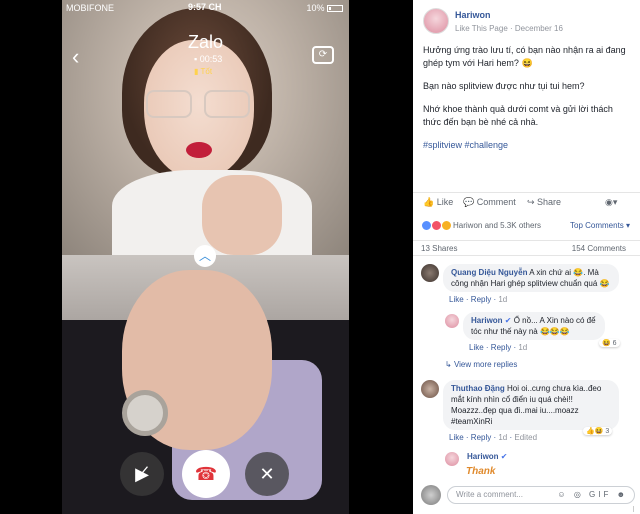  I want to click on call-timer: ▪ 00:53, so click(208, 59).